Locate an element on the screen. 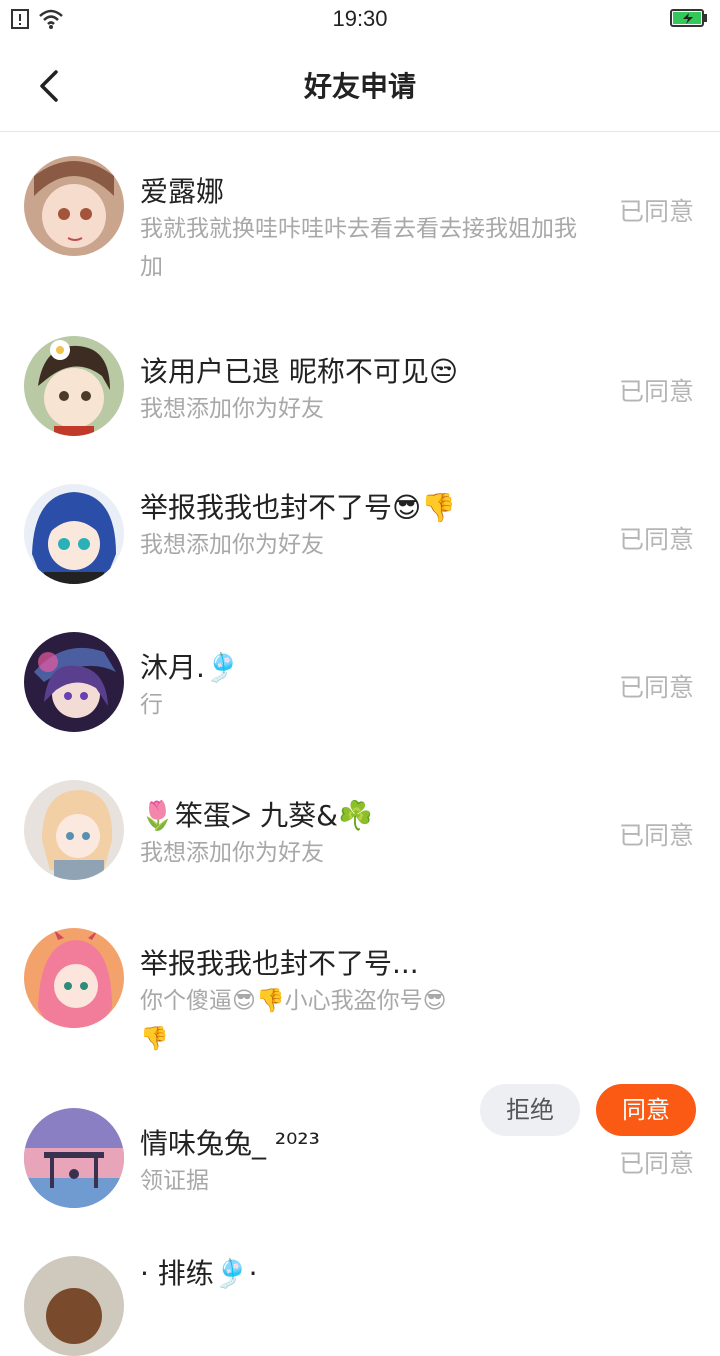 Image resolution: width=720 pixels, height=1356 pixels. request-message: 领证据 is located at coordinates (174, 1181).